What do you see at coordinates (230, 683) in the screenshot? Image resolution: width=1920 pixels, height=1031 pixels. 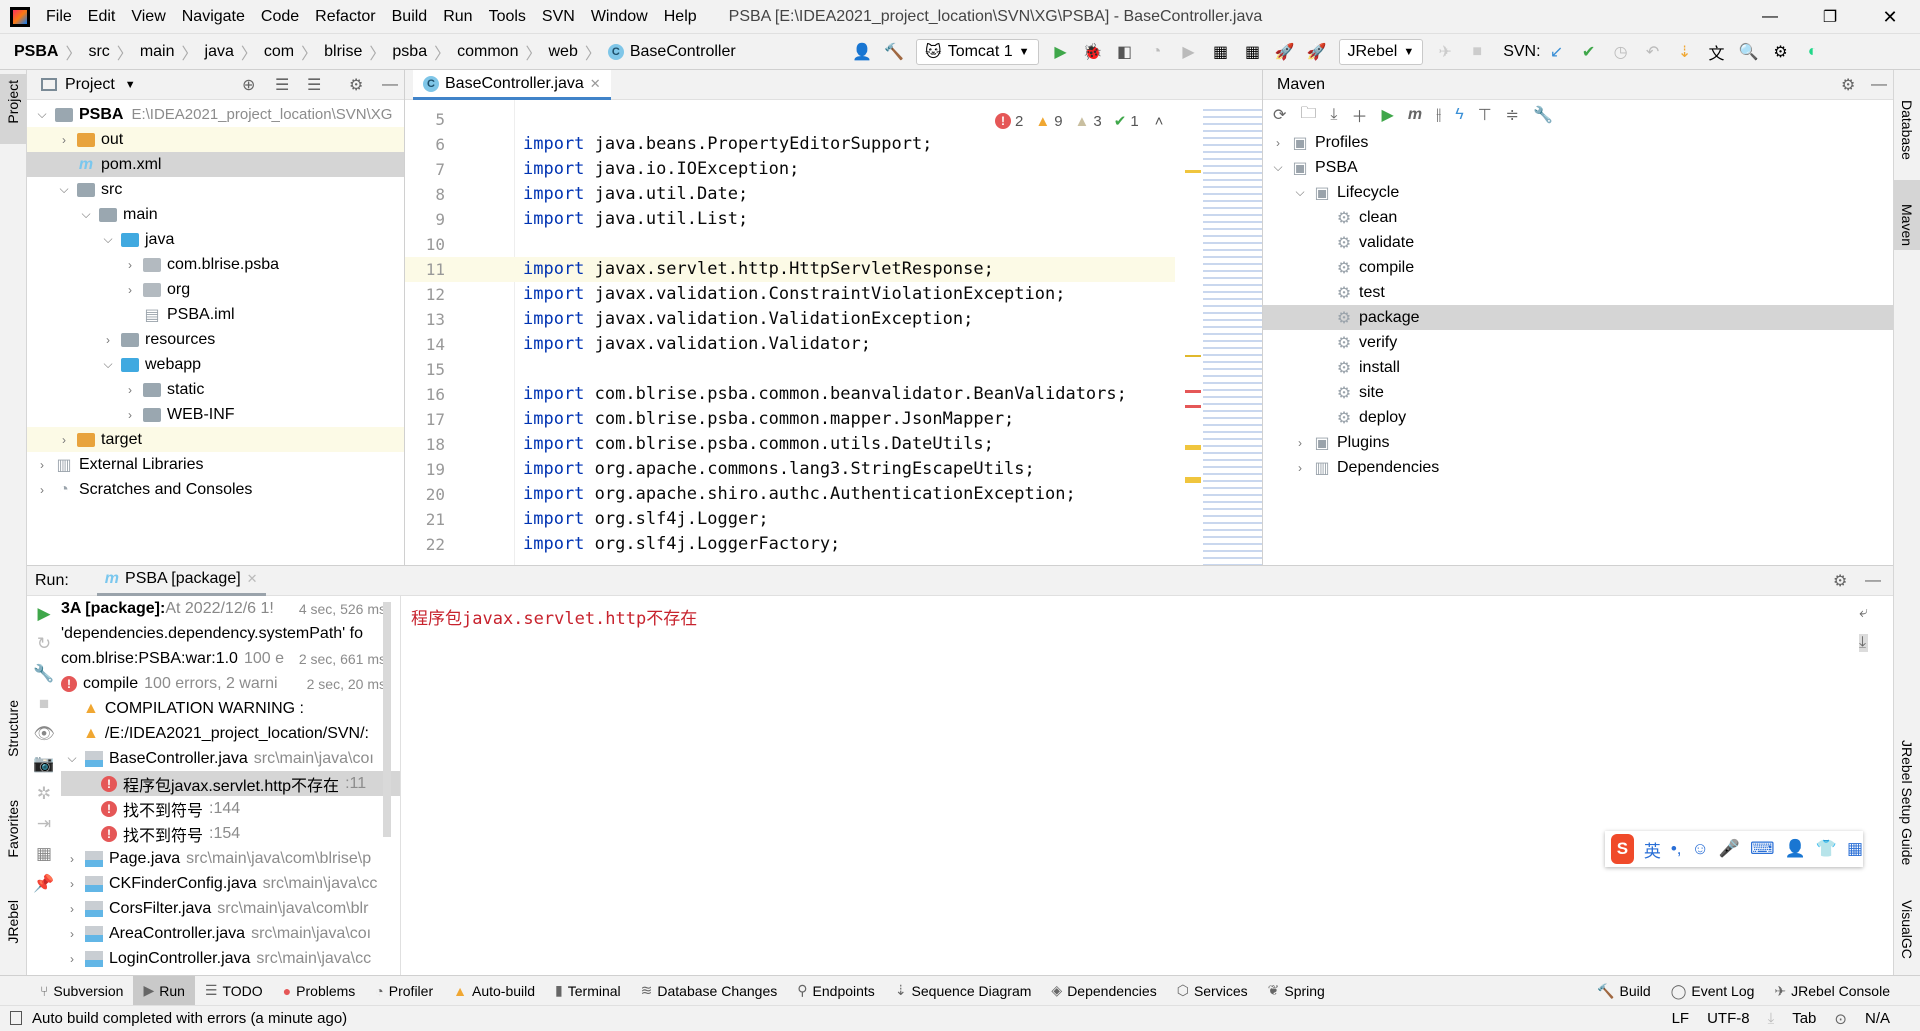 I see `run-tree-item: ! compile 100 errors, 2 warni 2 sec, 20 ms` at bounding box center [230, 683].